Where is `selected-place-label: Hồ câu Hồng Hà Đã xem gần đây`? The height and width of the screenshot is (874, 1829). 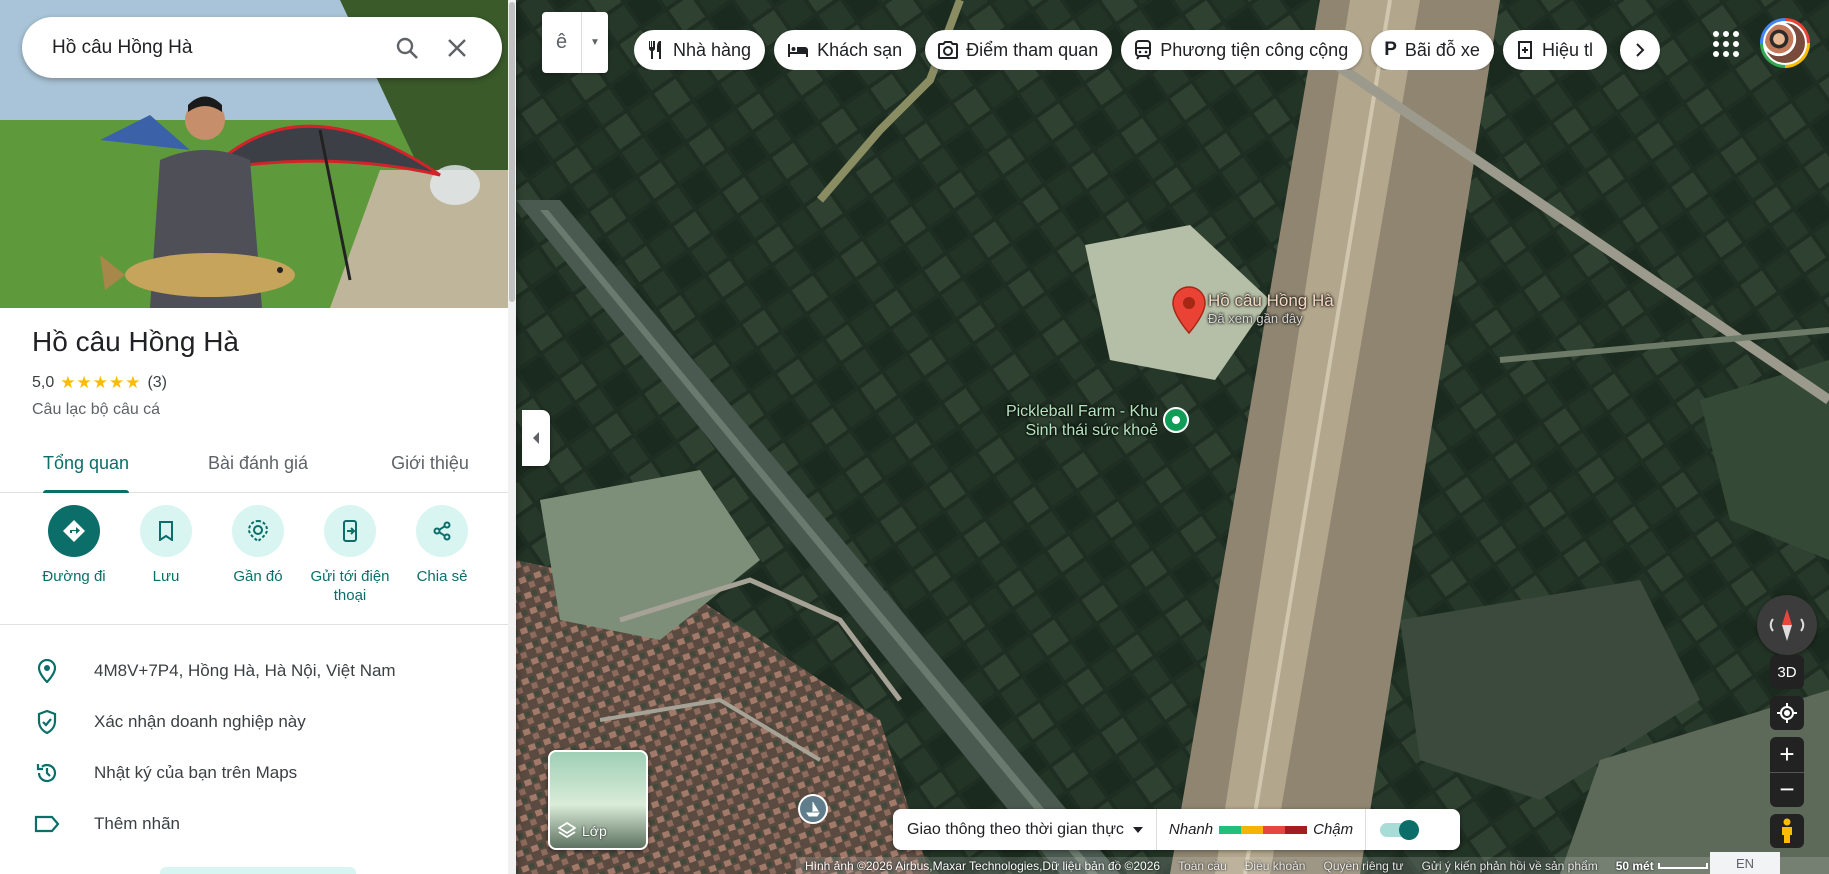 selected-place-label: Hồ câu Hồng Hà Đã xem gần đây is located at coordinates (1271, 308).